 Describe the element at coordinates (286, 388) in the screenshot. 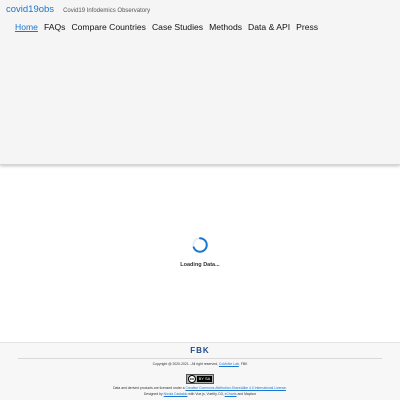

I see `license-suffix: .` at that location.